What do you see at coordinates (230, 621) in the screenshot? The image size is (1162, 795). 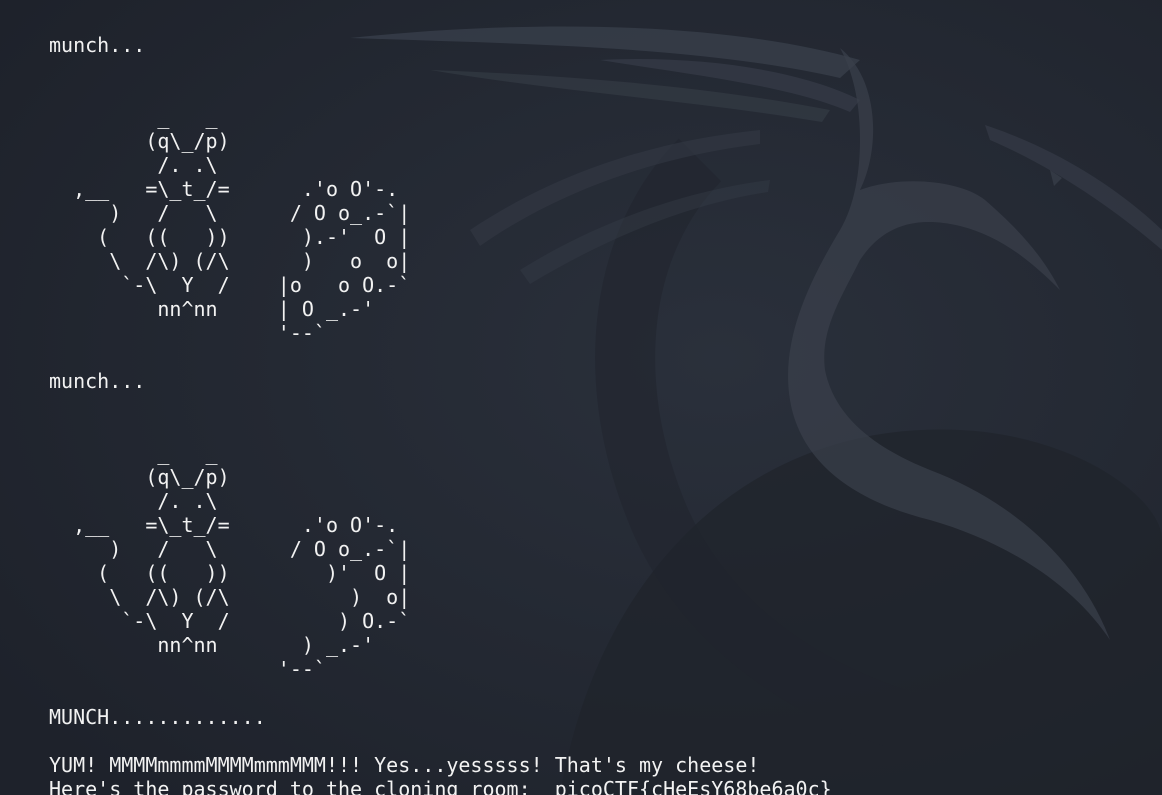 I see `ascii-art-line: `-\ Y / ) O.-`` at bounding box center [230, 621].